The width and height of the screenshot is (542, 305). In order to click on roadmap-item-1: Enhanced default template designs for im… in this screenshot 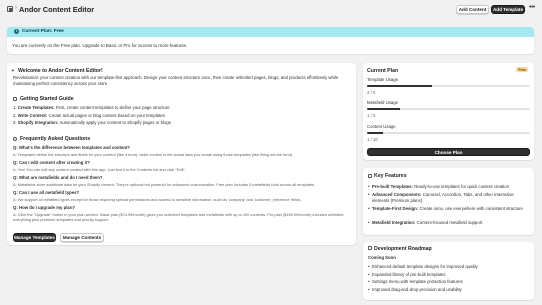, I will do `click(425, 266)`.